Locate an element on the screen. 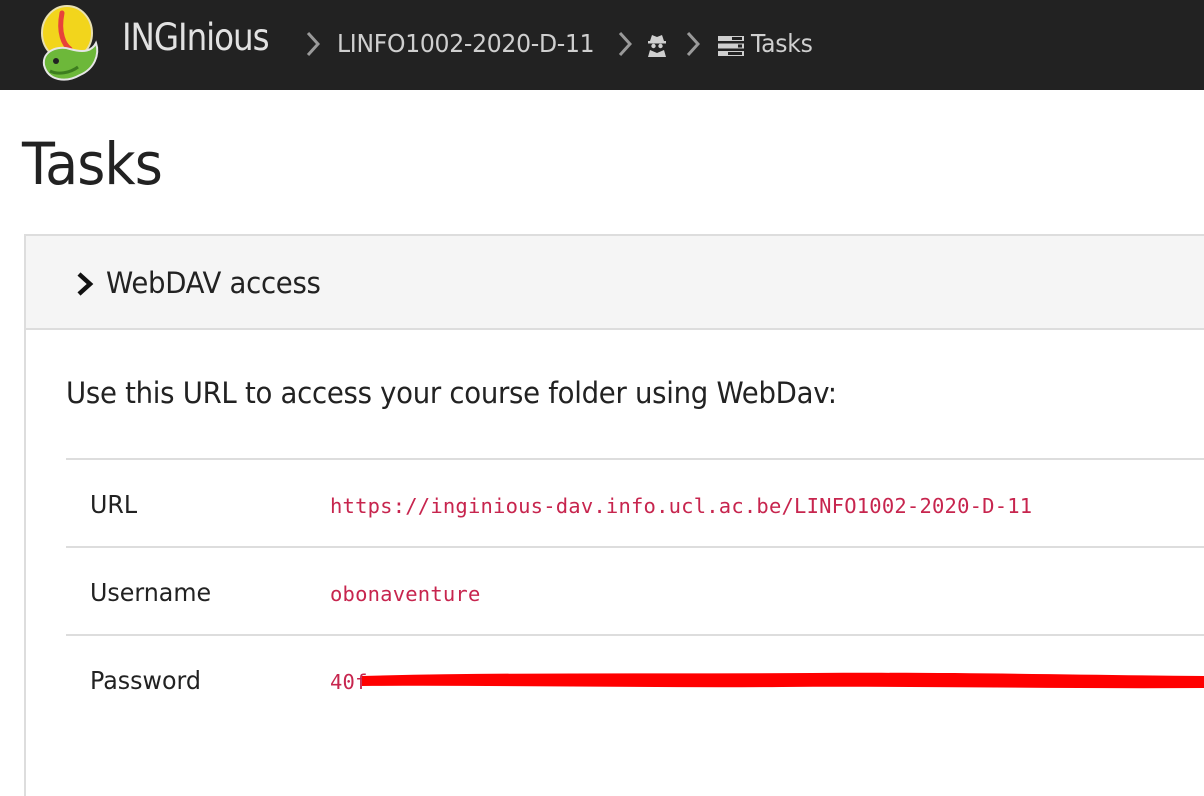 This screenshot has height=796, width=1204. inginious-logo is located at coordinates (69, 45).